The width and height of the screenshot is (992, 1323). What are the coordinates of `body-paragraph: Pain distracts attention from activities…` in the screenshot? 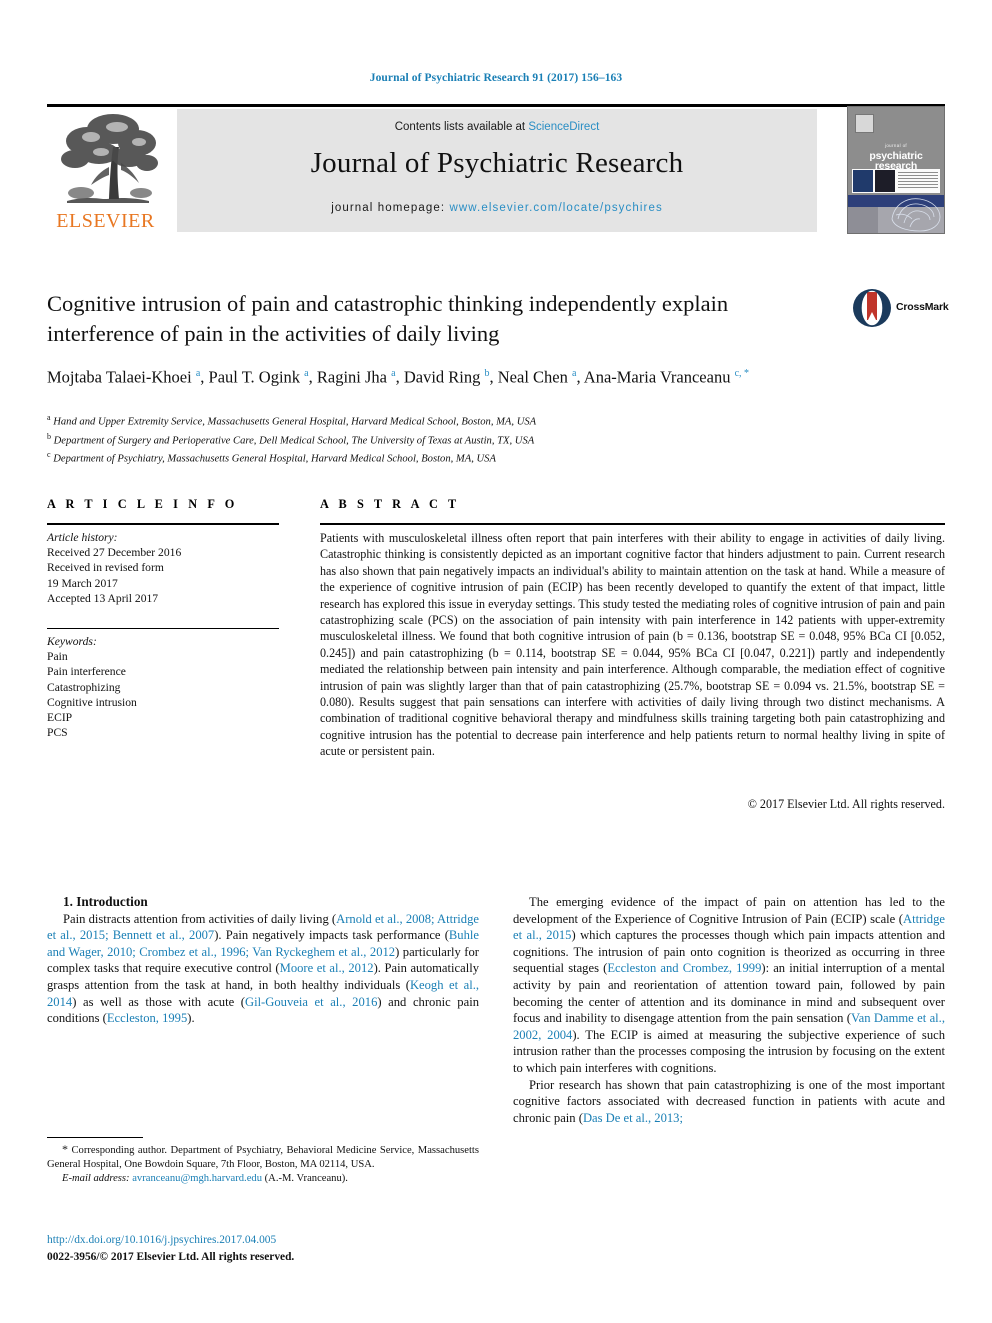 It's located at (263, 968).